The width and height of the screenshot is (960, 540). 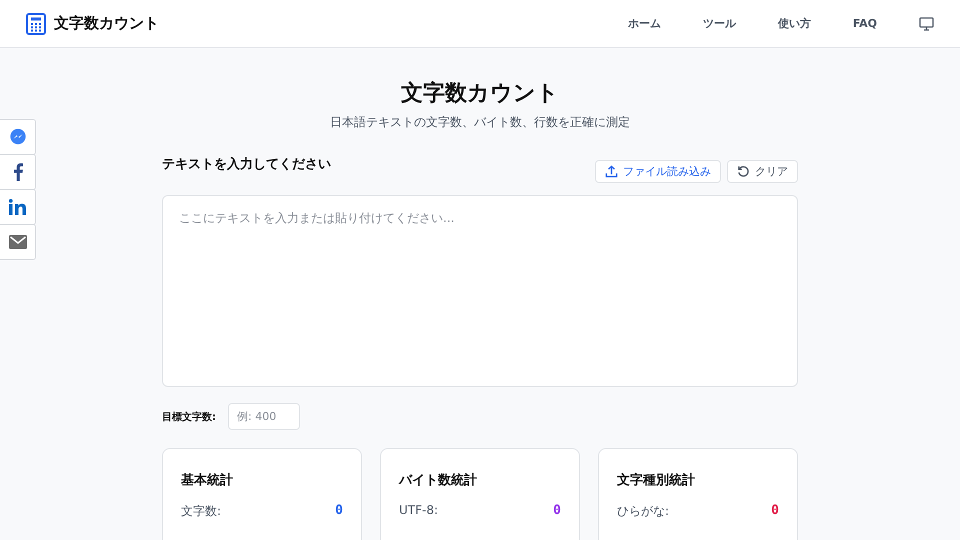 What do you see at coordinates (658, 171) in the screenshot?
I see `file-load-button: ファイル読み込み` at bounding box center [658, 171].